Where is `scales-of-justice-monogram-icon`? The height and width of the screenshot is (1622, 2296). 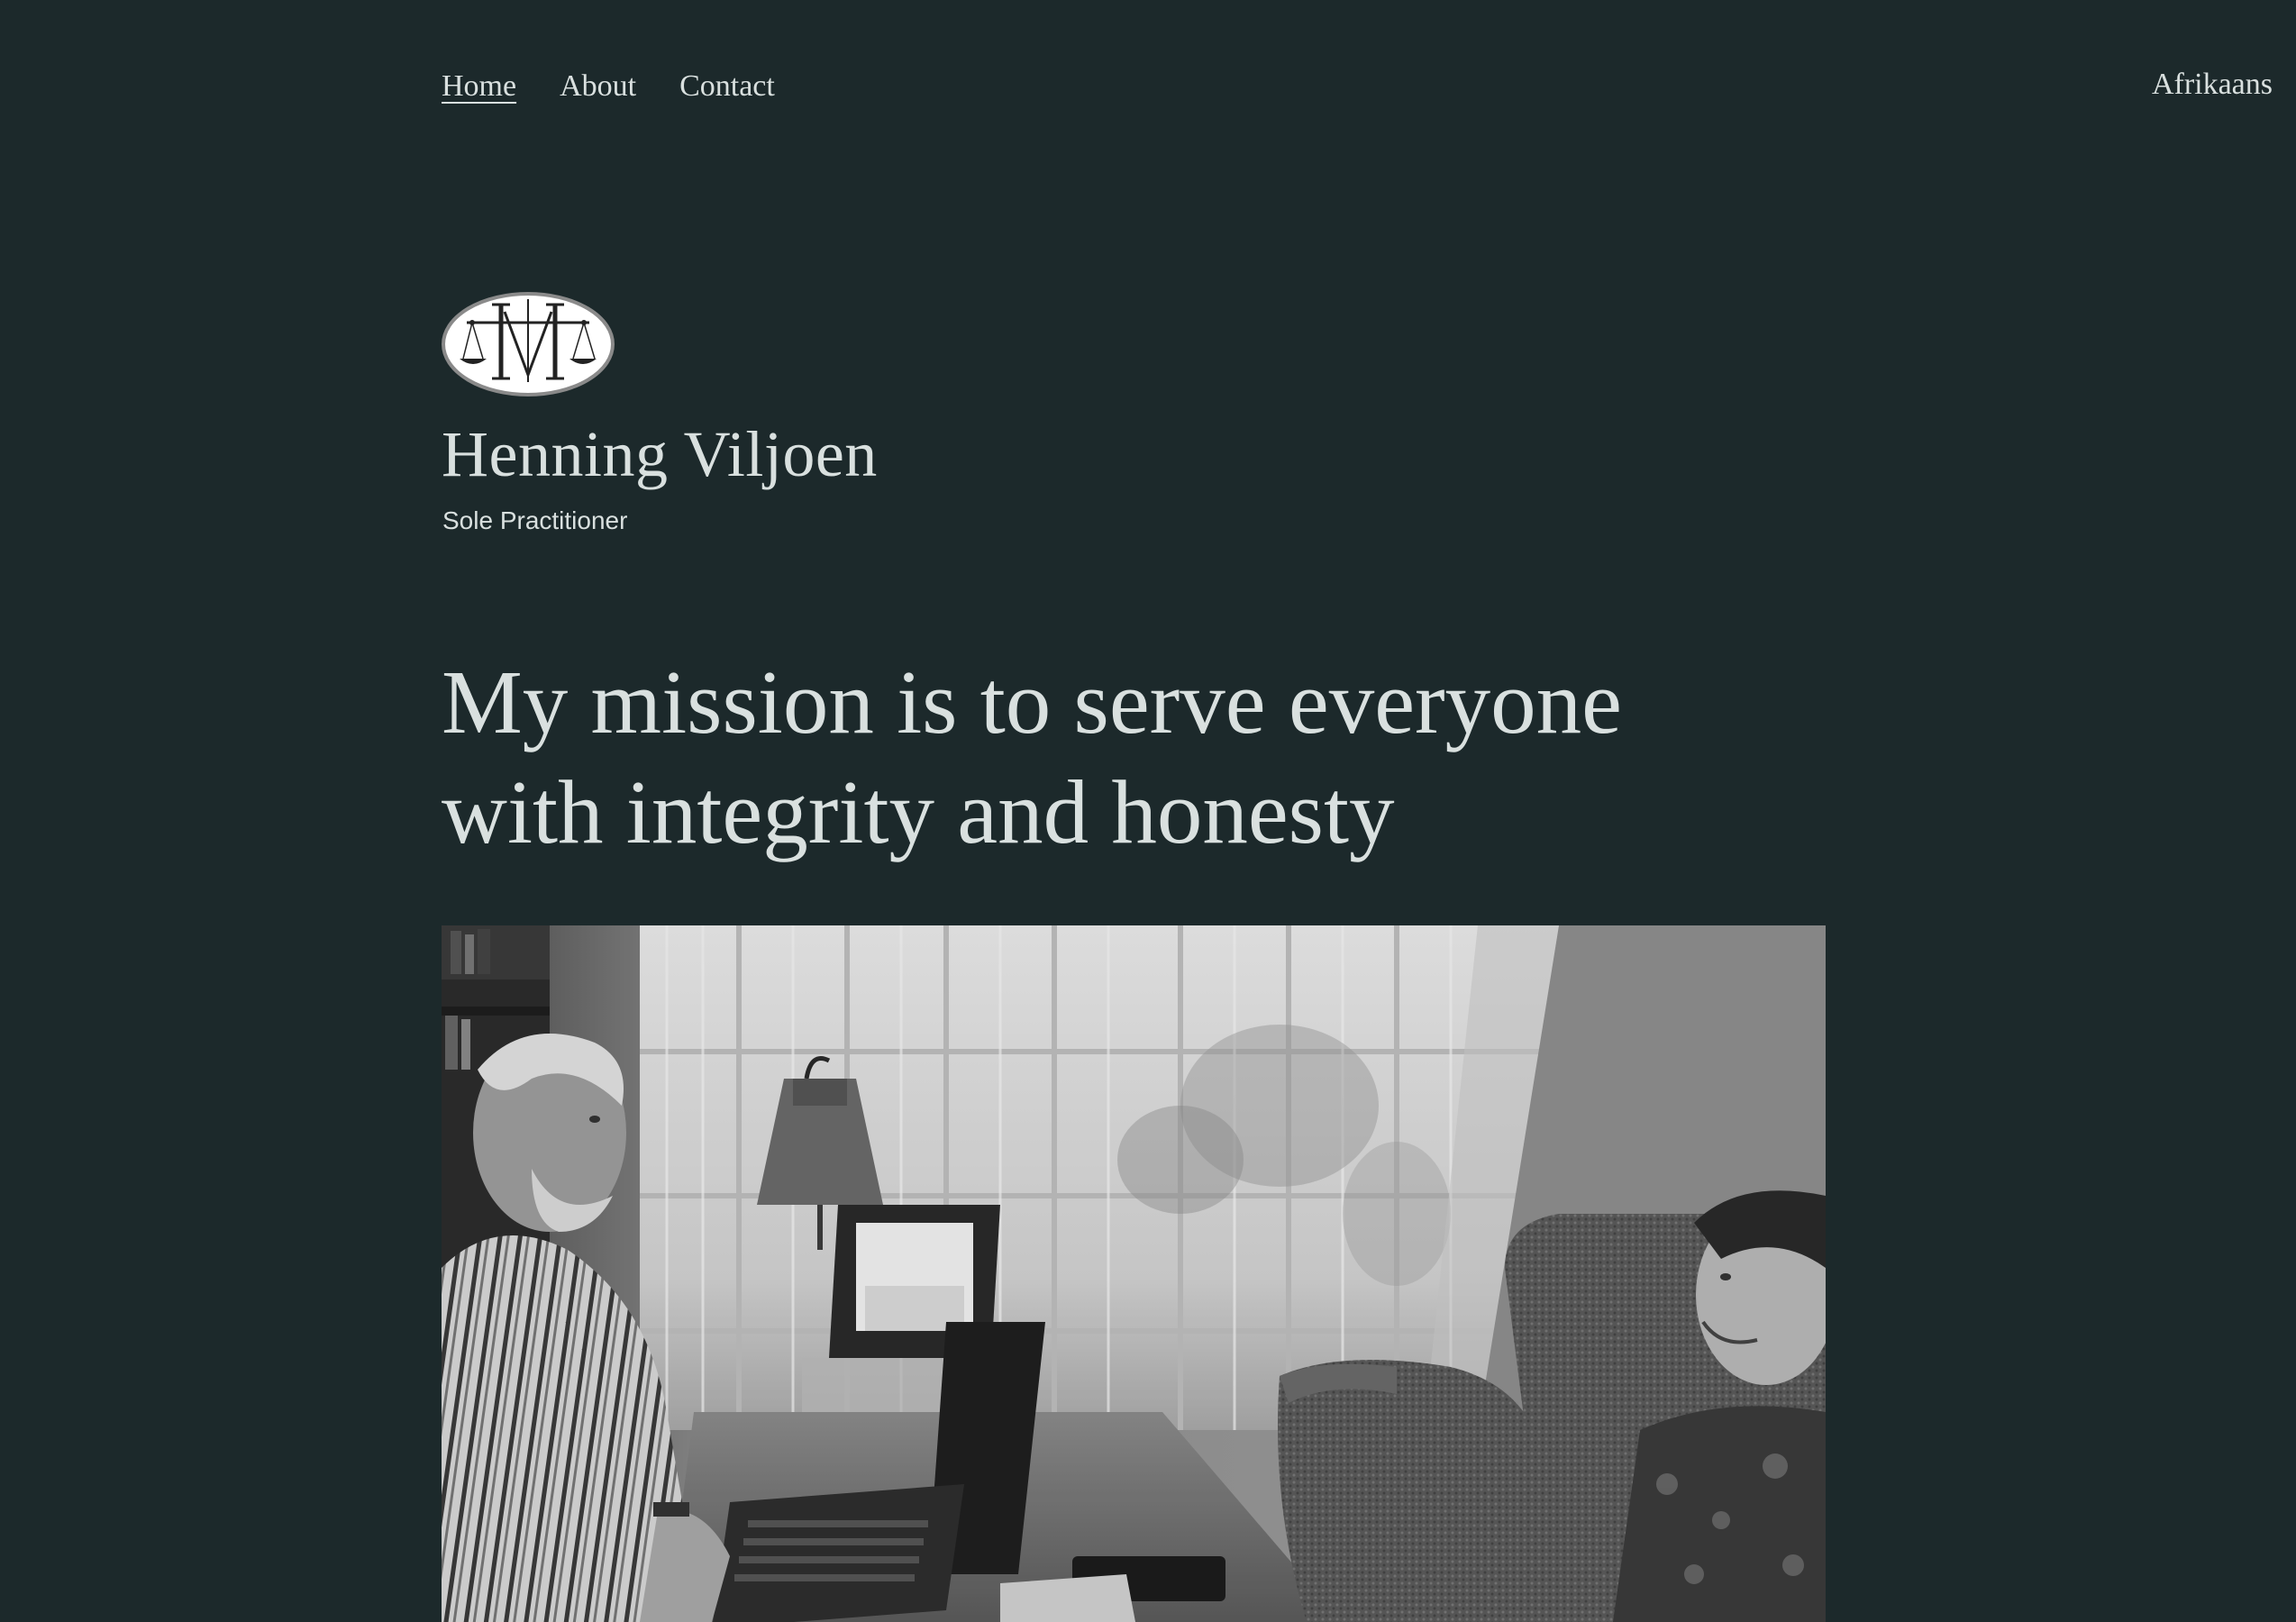 scales-of-justice-monogram-icon is located at coordinates (529, 344).